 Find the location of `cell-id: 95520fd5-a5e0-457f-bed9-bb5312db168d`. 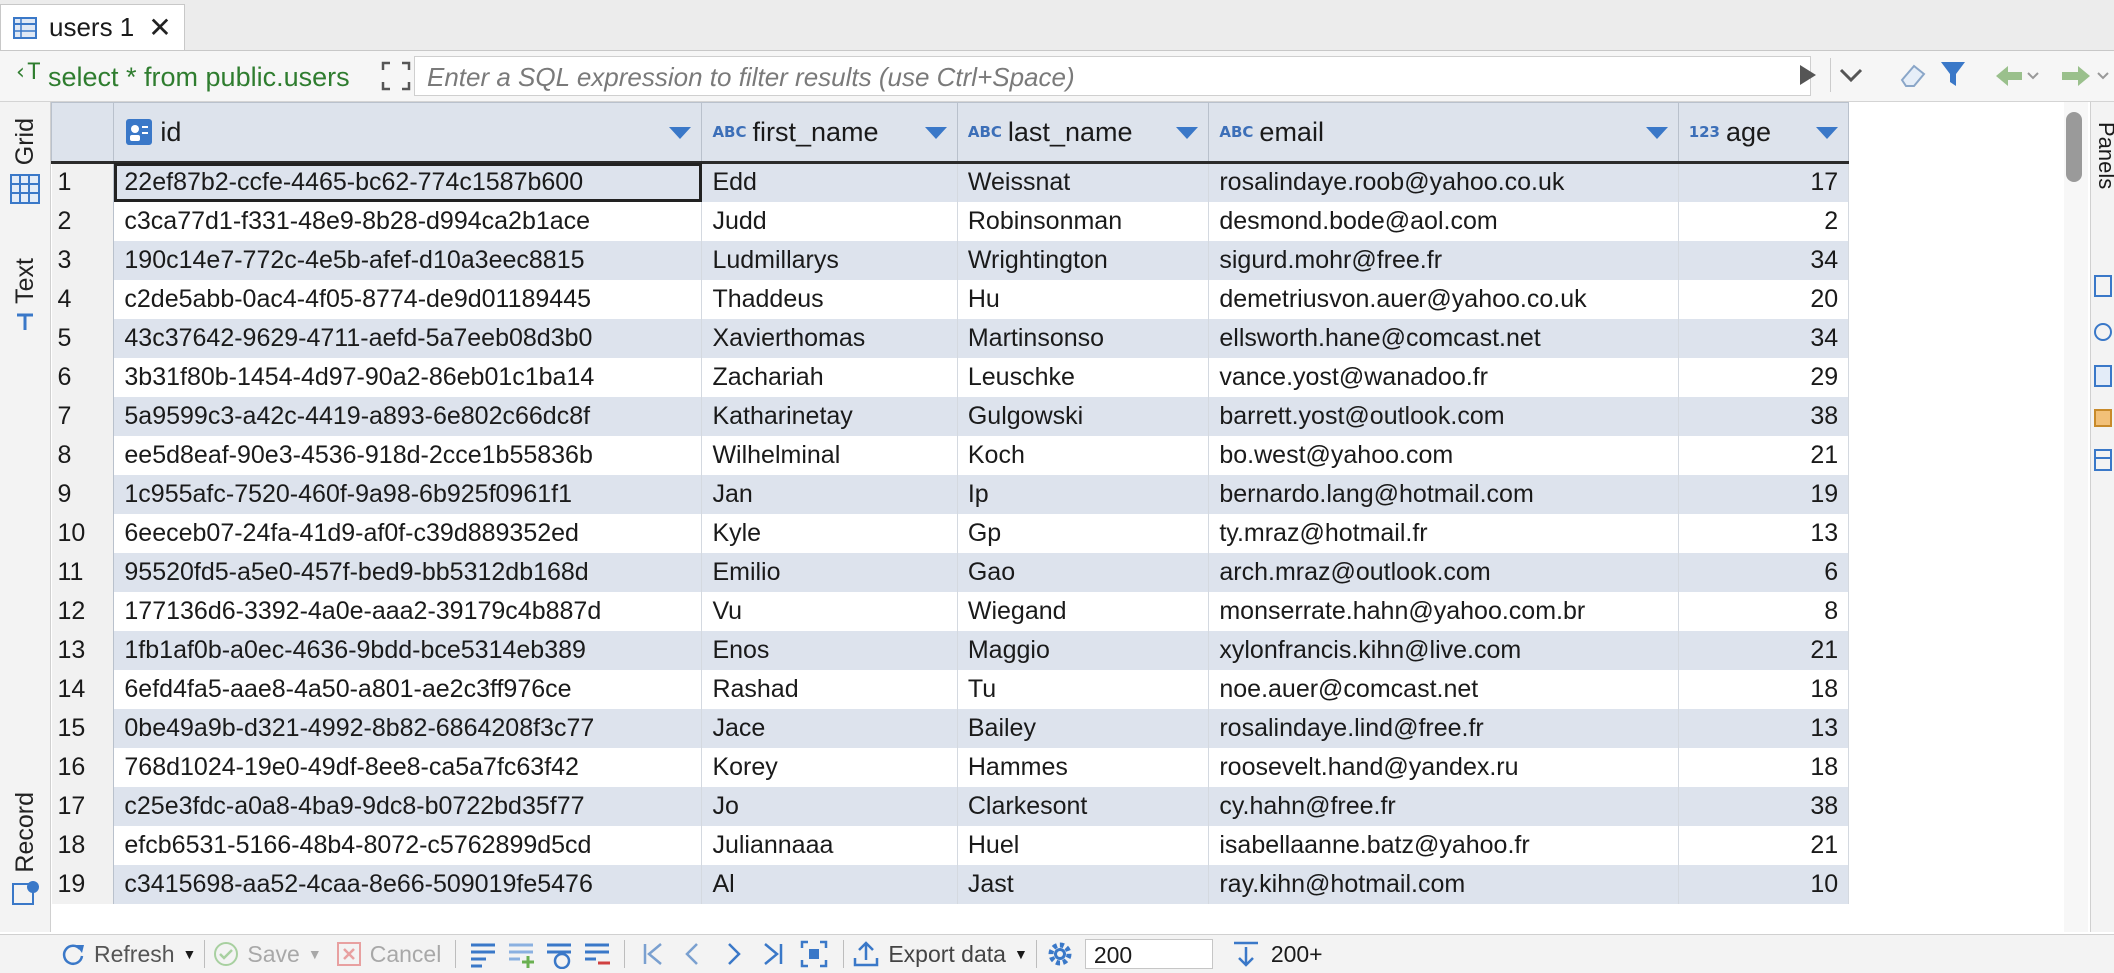

cell-id: 95520fd5-a5e0-457f-bed9-bb5312db168d is located at coordinates (408, 572).